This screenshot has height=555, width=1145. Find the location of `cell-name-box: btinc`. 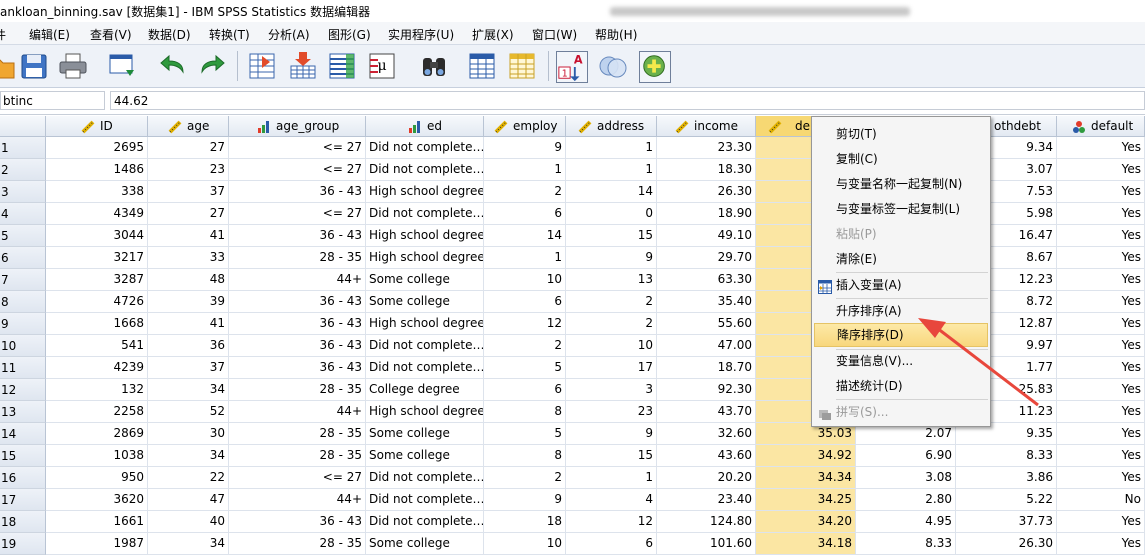

cell-name-box: btinc is located at coordinates (52, 100).